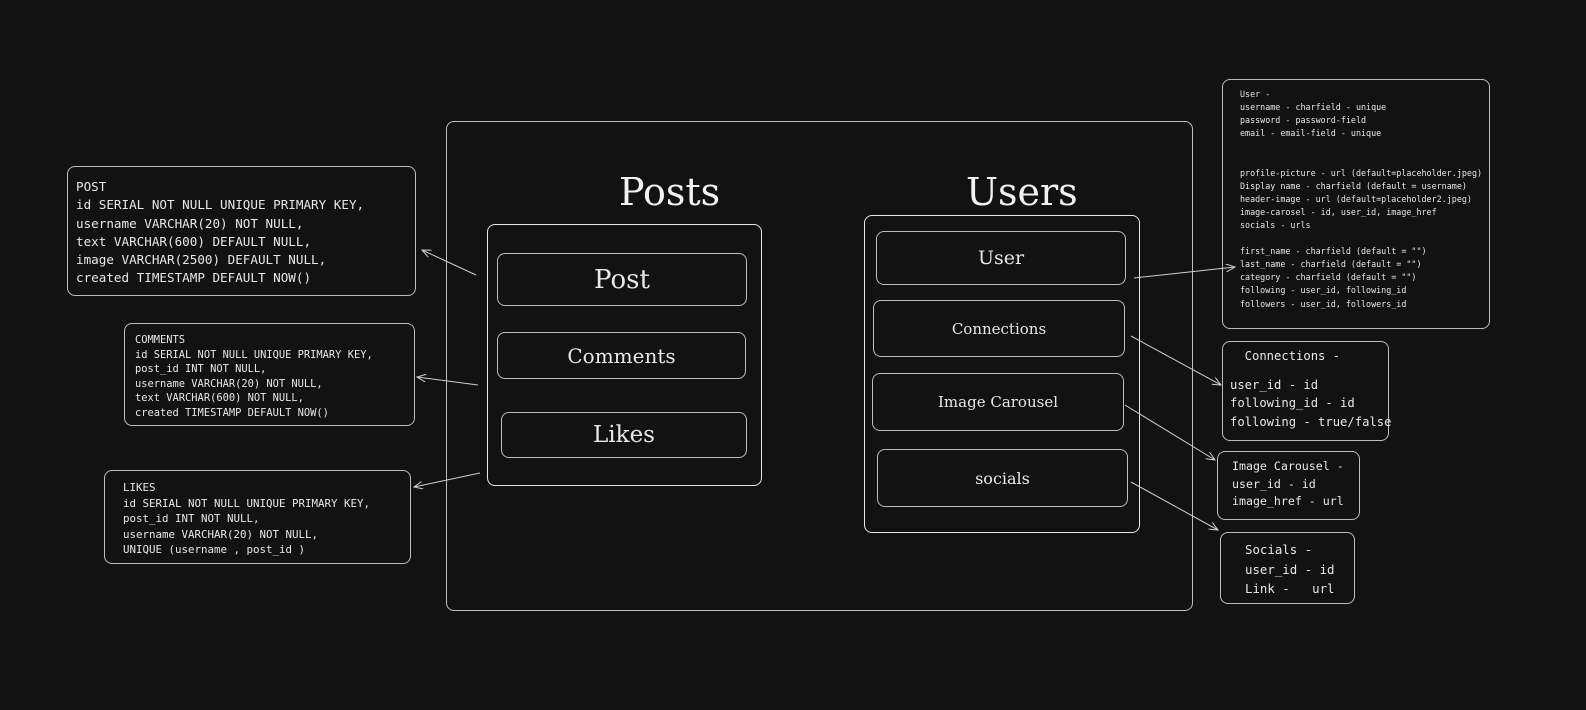  What do you see at coordinates (1169, 432) in the screenshot?
I see `arrow-carousel-to-schema` at bounding box center [1169, 432].